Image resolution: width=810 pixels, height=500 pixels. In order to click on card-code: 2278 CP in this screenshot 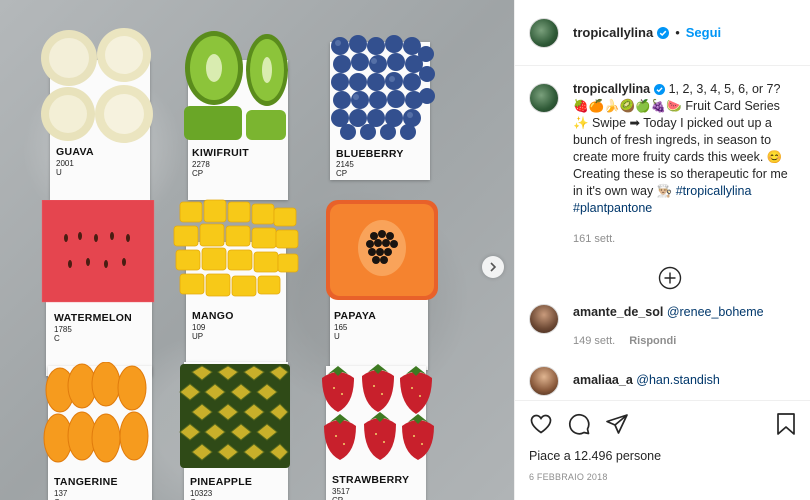, I will do `click(201, 169)`.